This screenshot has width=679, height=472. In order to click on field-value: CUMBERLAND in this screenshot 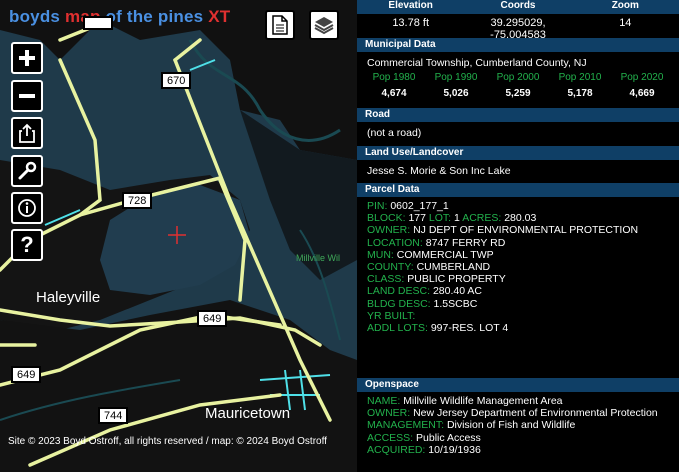, I will do `click(453, 267)`.